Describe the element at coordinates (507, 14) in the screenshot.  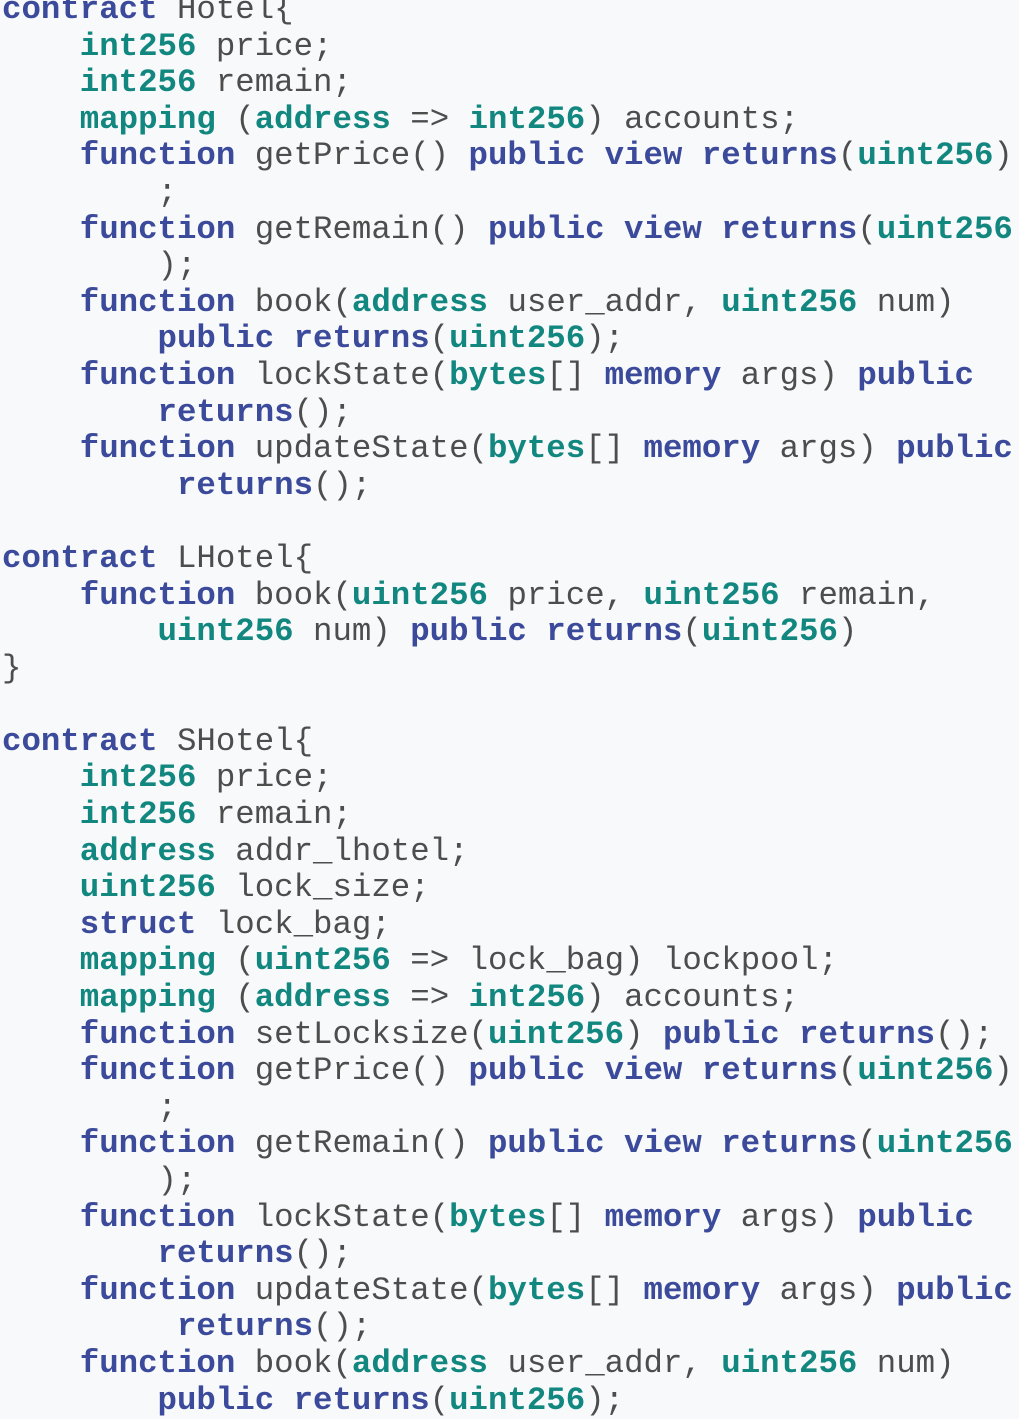
I see `code-line: contract Hotel{` at that location.